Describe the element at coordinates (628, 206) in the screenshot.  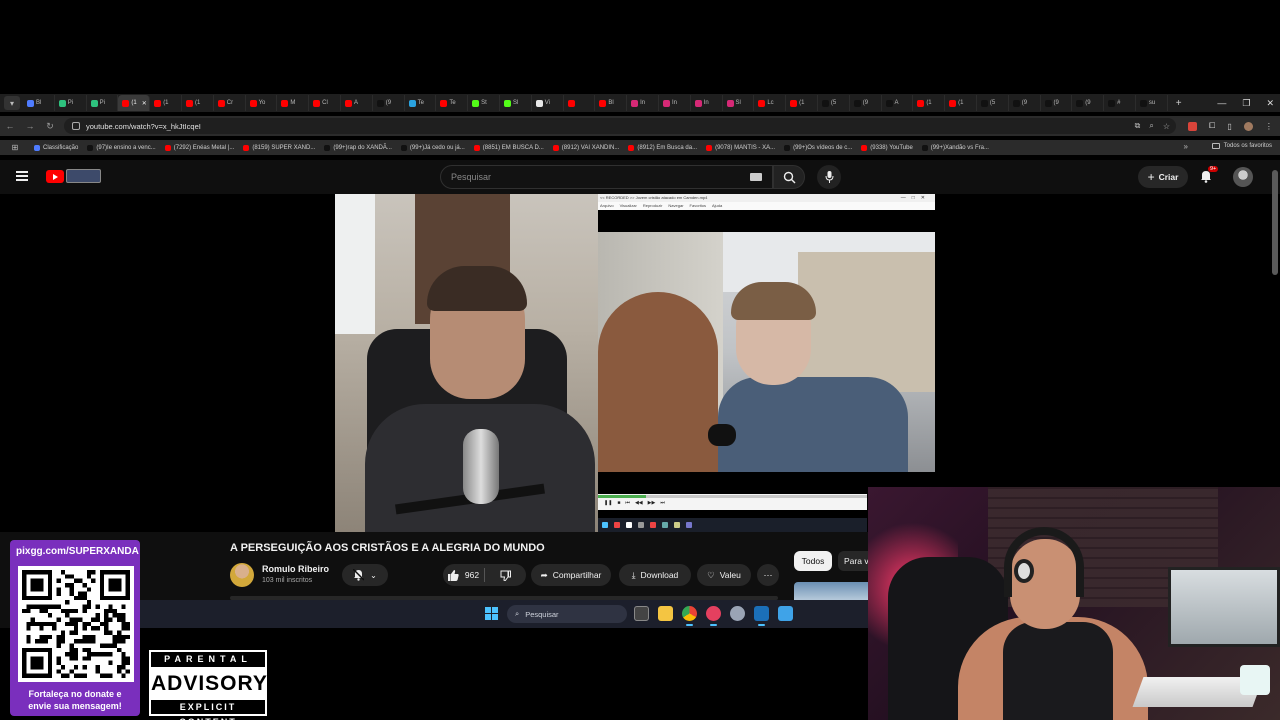
I see `media-menu-item: Visualizar` at that location.